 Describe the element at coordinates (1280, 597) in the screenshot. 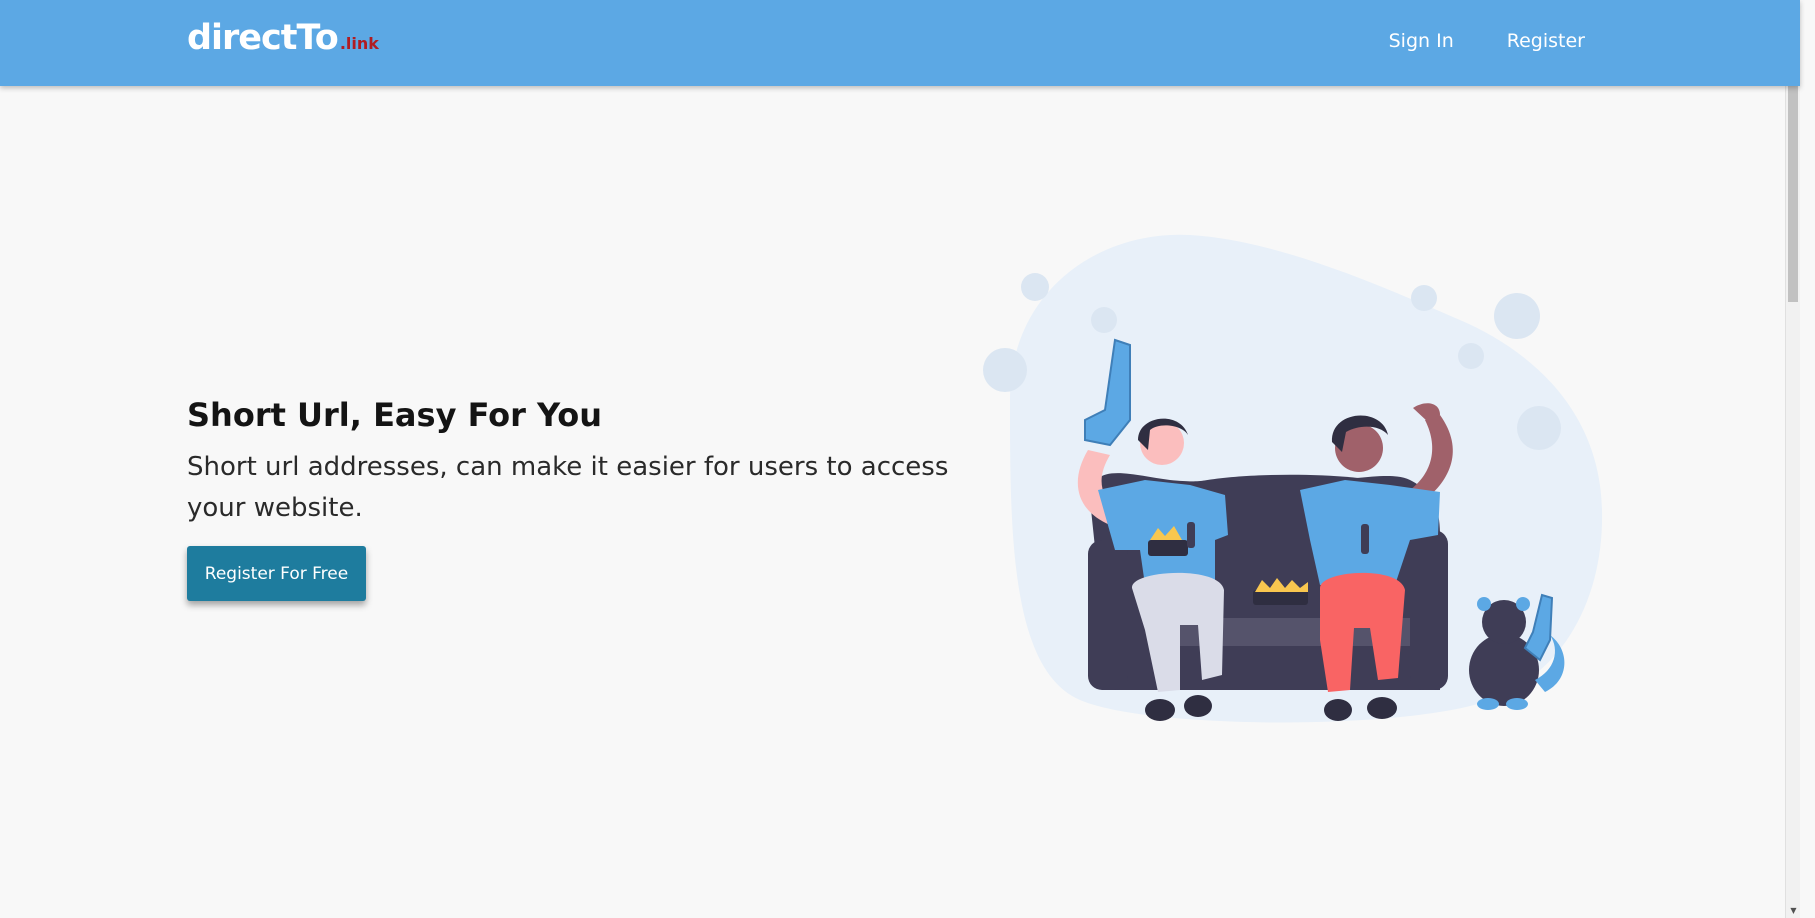

I see `snack-bowl` at that location.